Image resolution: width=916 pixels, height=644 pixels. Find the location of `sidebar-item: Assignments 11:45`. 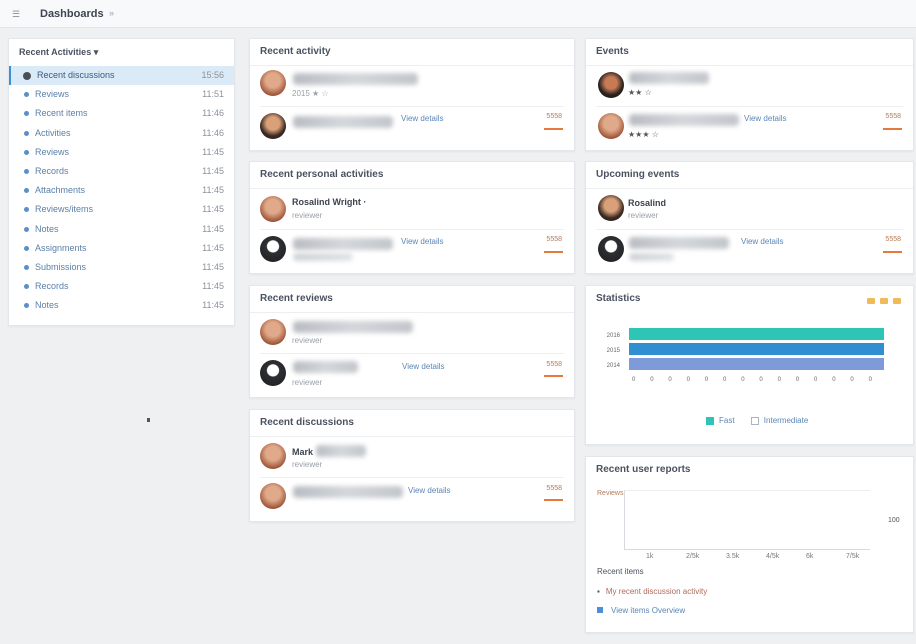

sidebar-item: Assignments 11:45 is located at coordinates (121, 248).